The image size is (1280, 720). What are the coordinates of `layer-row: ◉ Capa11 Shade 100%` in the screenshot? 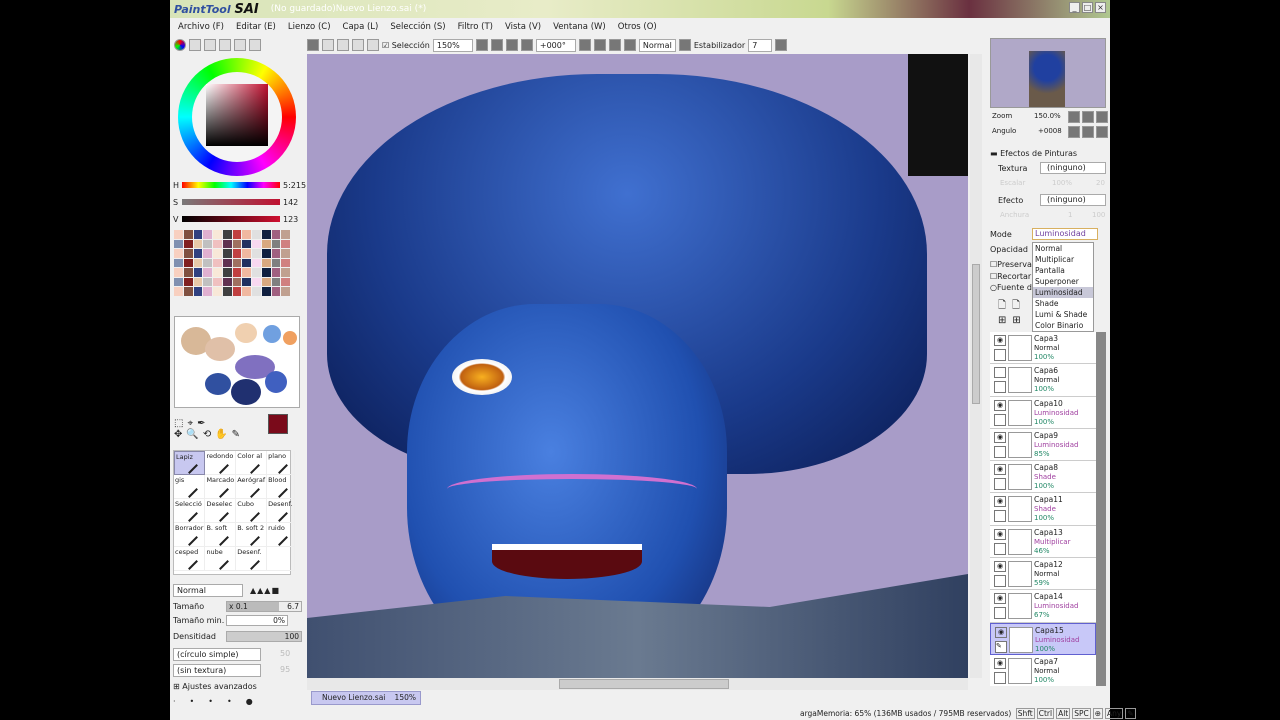 It's located at (1043, 509).